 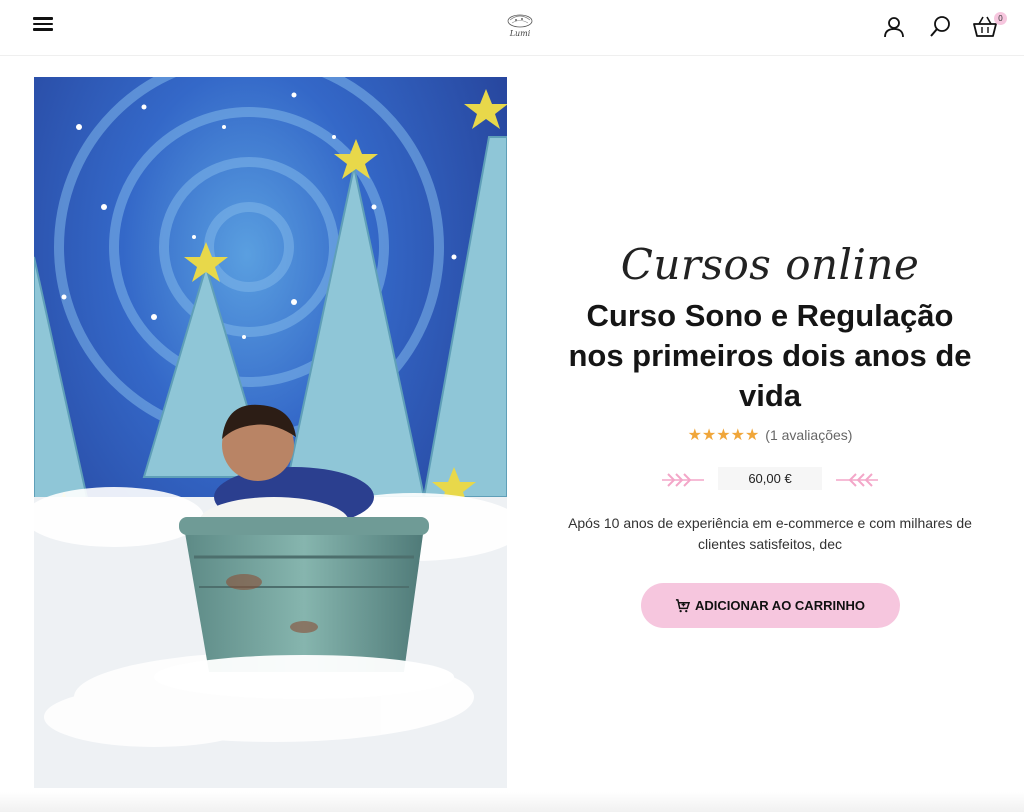 I want to click on cart-plus-icon, so click(x=683, y=606).